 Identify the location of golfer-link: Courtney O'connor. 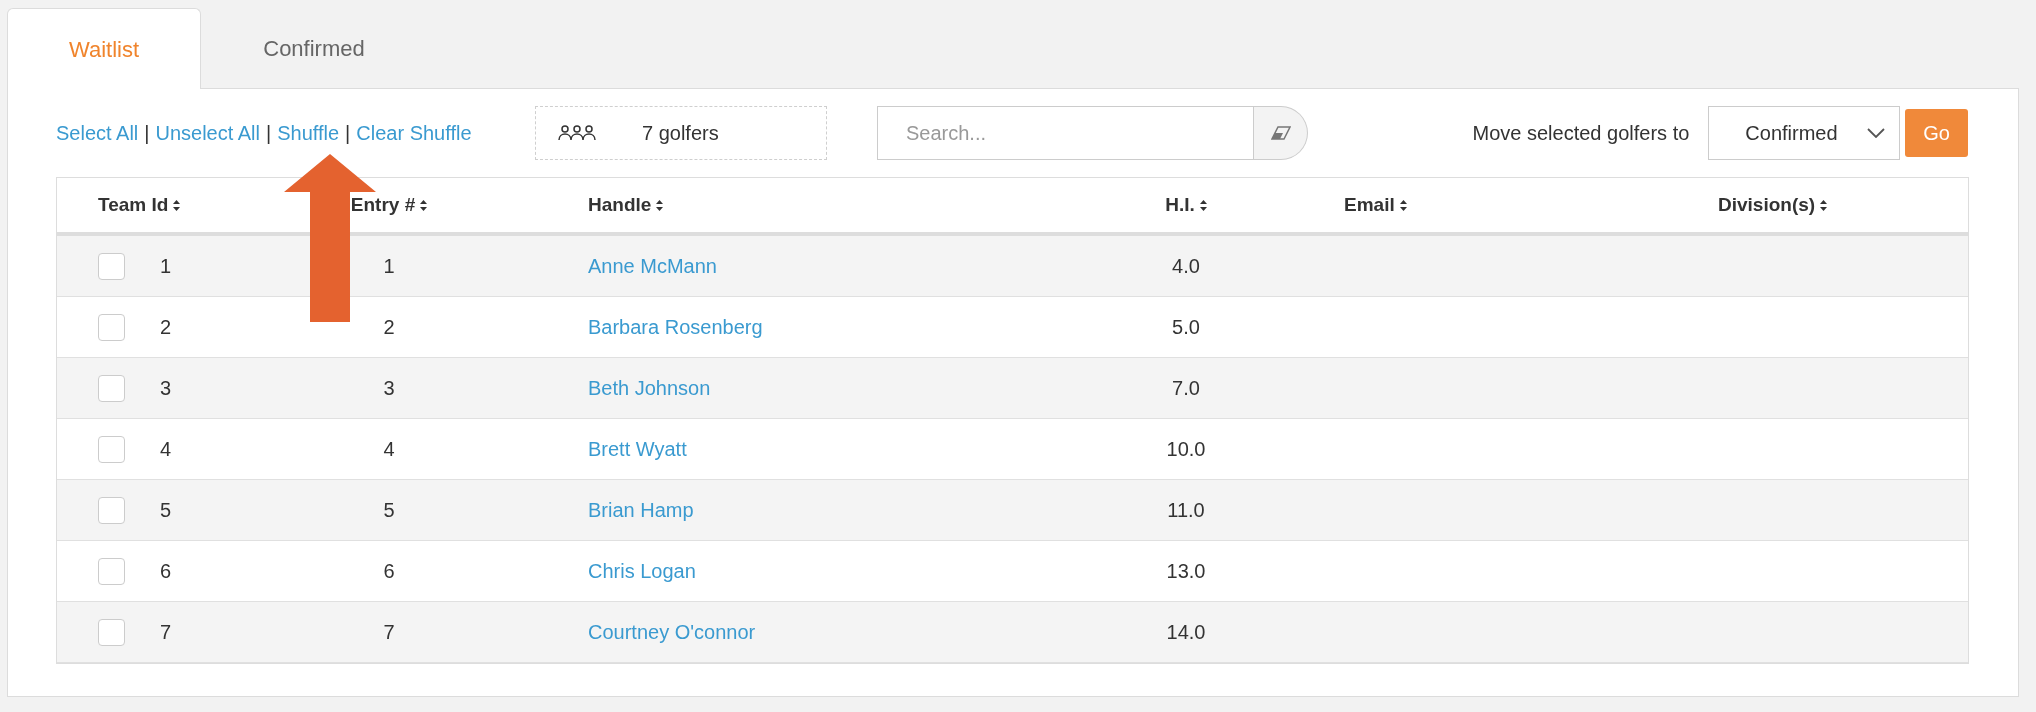
(672, 632).